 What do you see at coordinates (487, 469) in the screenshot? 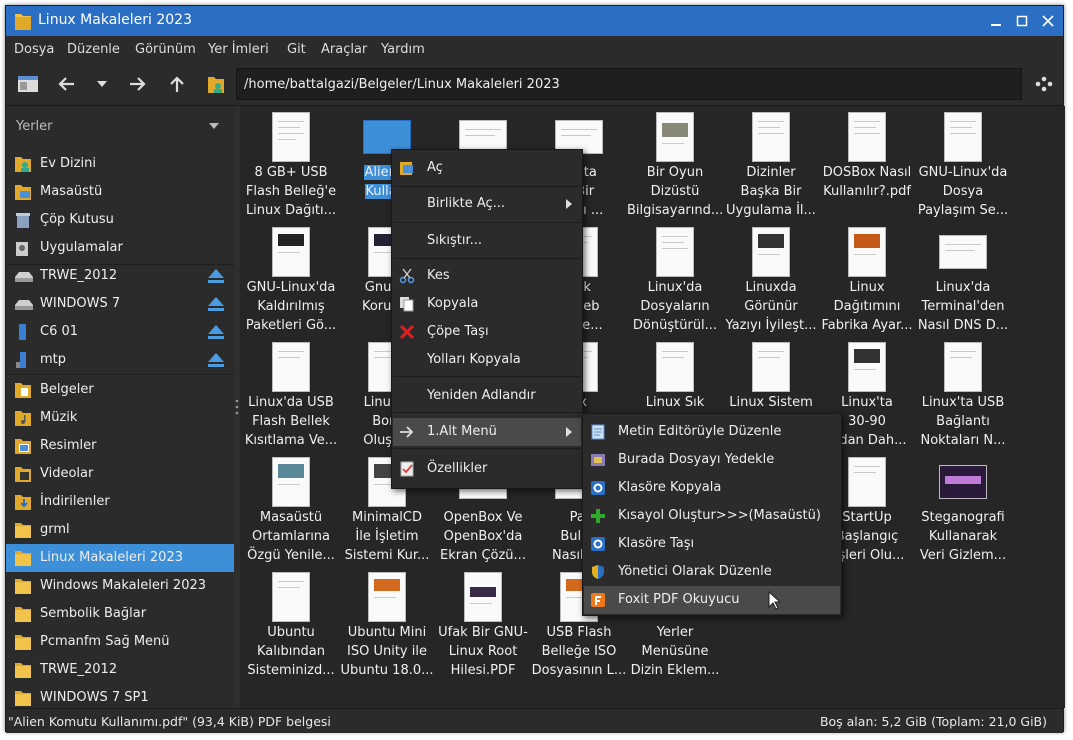
I see `menu-item-ozellikler: Özellikler` at bounding box center [487, 469].